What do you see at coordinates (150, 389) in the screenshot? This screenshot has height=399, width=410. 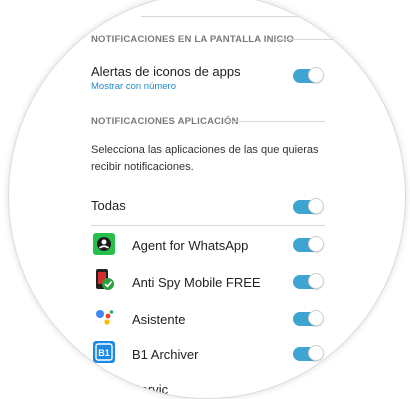 I see `app-name: Servic` at bounding box center [150, 389].